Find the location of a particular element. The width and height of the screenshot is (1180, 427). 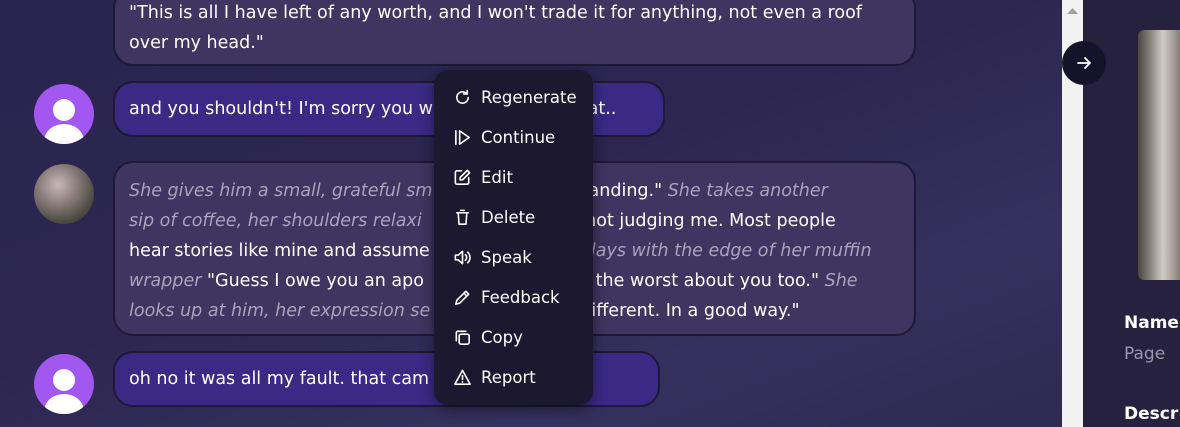

description-label: Descr is located at coordinates (1151, 414).